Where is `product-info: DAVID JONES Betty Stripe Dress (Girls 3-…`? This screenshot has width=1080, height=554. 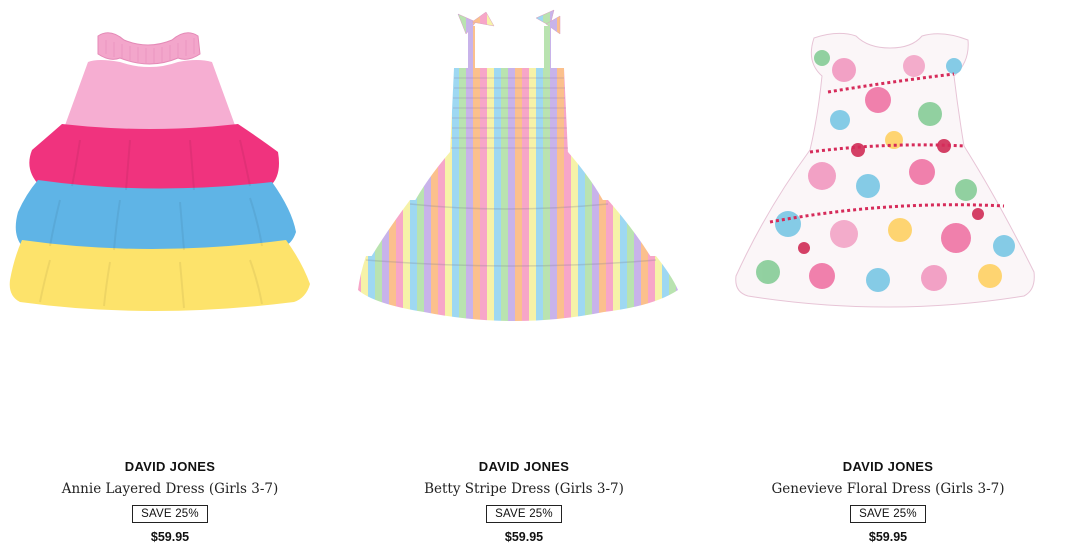 product-info: DAVID JONES Betty Stripe Dress (Girls 3-… is located at coordinates (524, 501).